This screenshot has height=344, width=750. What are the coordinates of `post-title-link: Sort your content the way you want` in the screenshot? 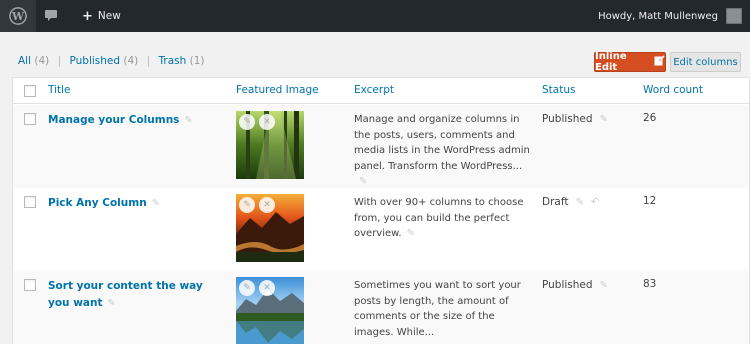 It's located at (125, 294).